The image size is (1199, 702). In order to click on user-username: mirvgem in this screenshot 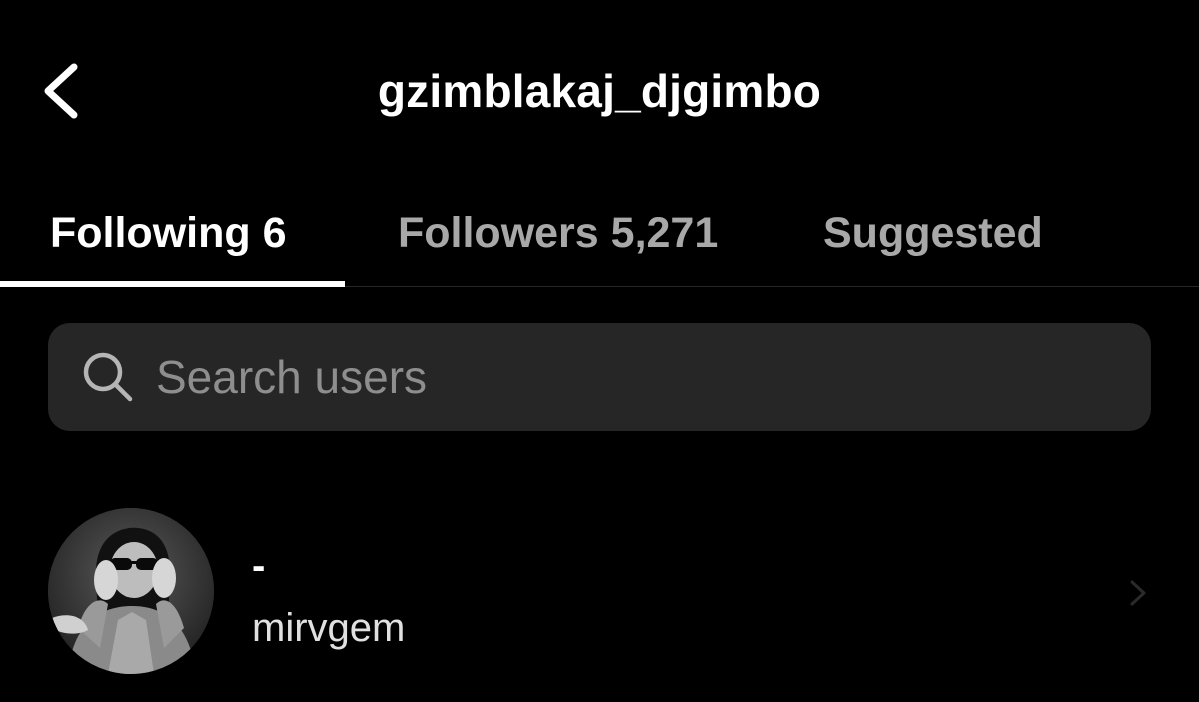, I will do `click(329, 628)`.